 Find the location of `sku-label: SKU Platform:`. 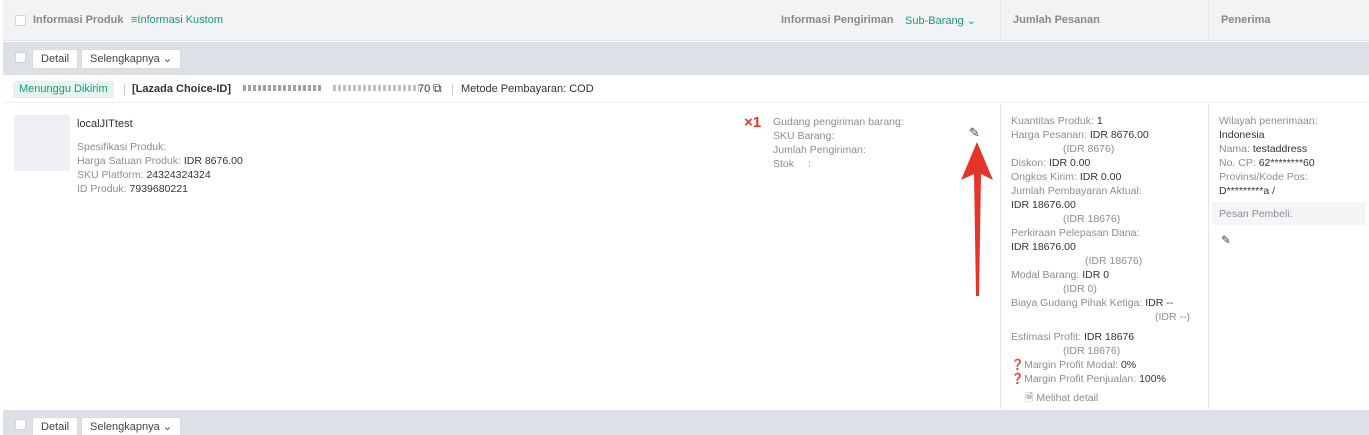

sku-label: SKU Platform: is located at coordinates (110, 175).